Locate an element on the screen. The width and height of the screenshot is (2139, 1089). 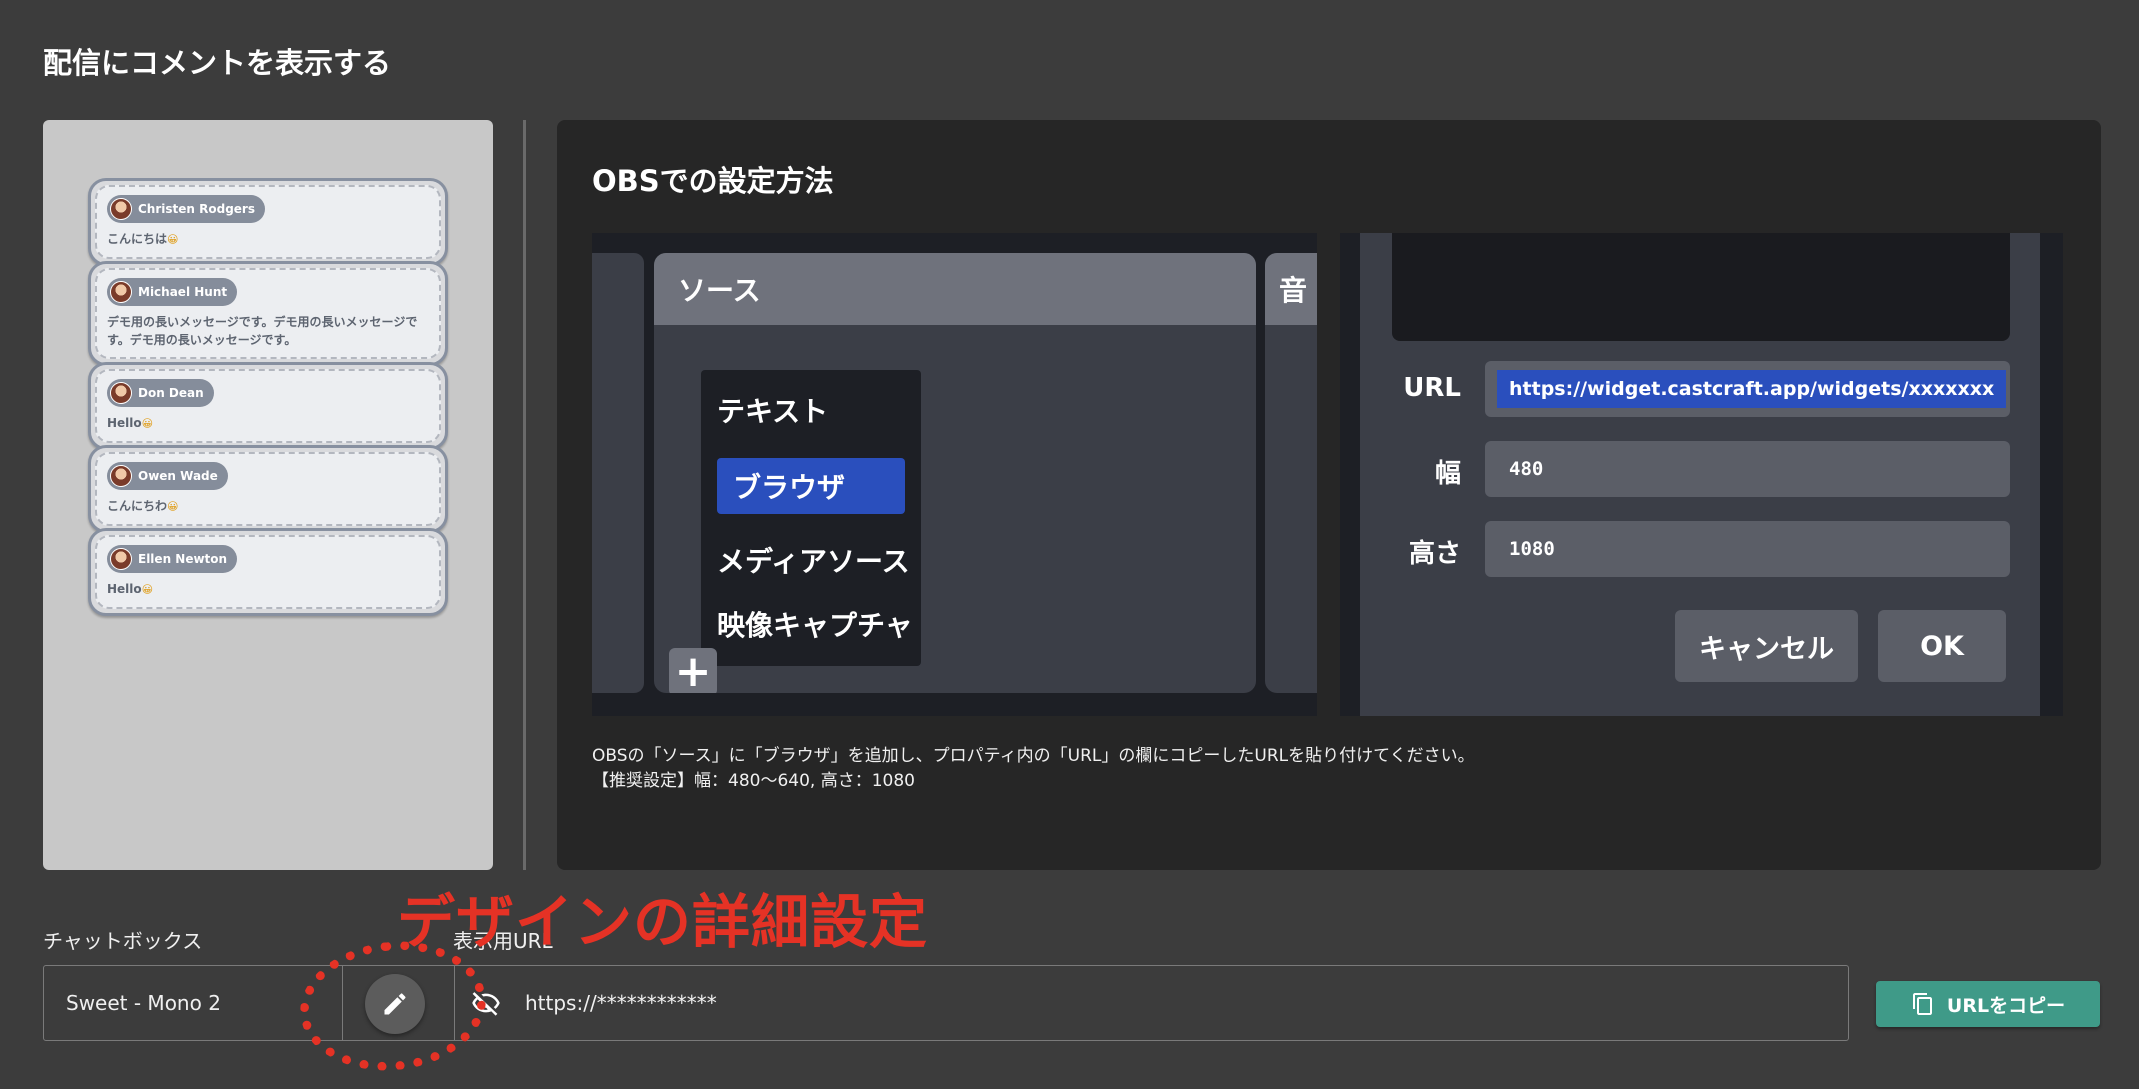
audio-header: 音 is located at coordinates (1291, 289).